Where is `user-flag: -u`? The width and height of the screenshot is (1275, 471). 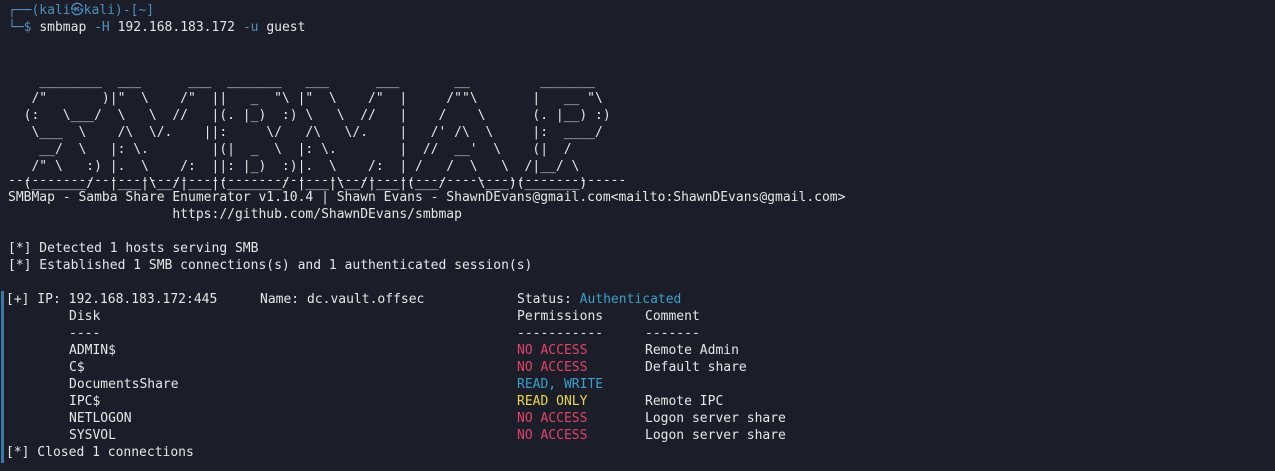 user-flag: -u is located at coordinates (250, 27).